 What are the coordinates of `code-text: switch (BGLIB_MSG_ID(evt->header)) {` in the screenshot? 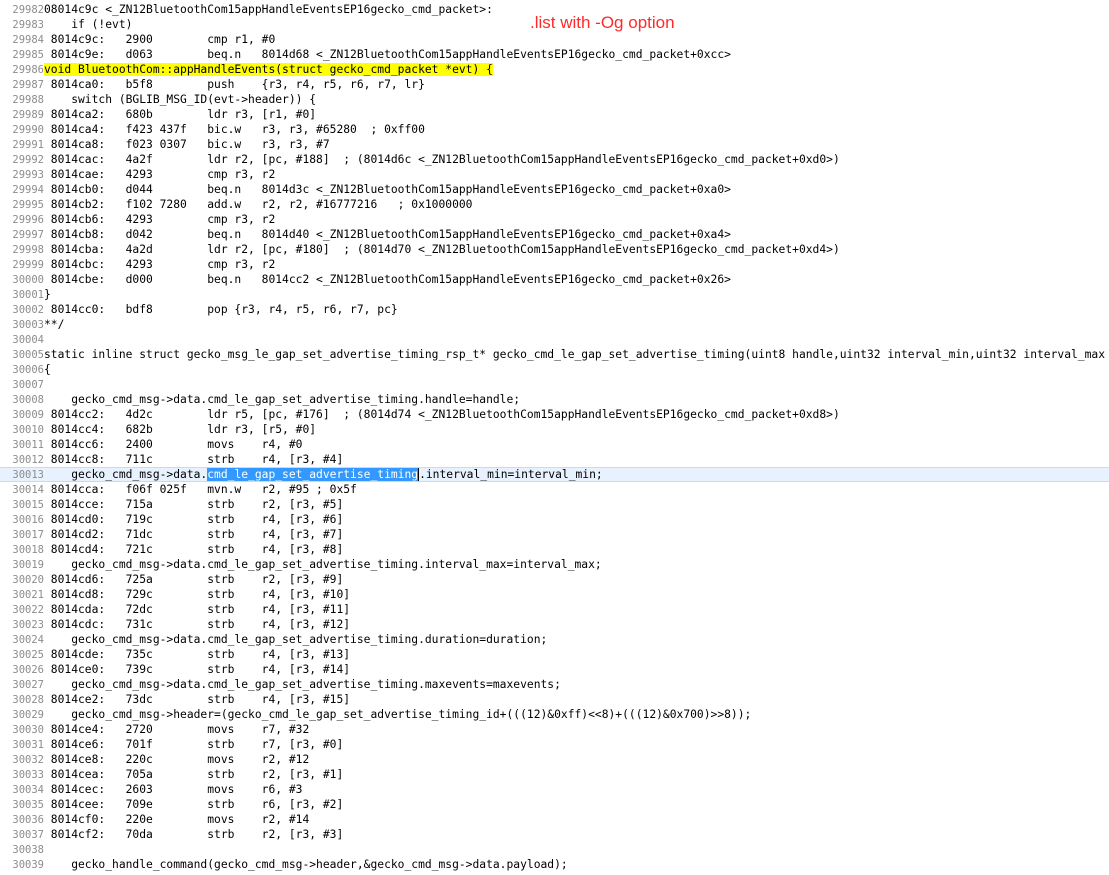 It's located at (180, 99).